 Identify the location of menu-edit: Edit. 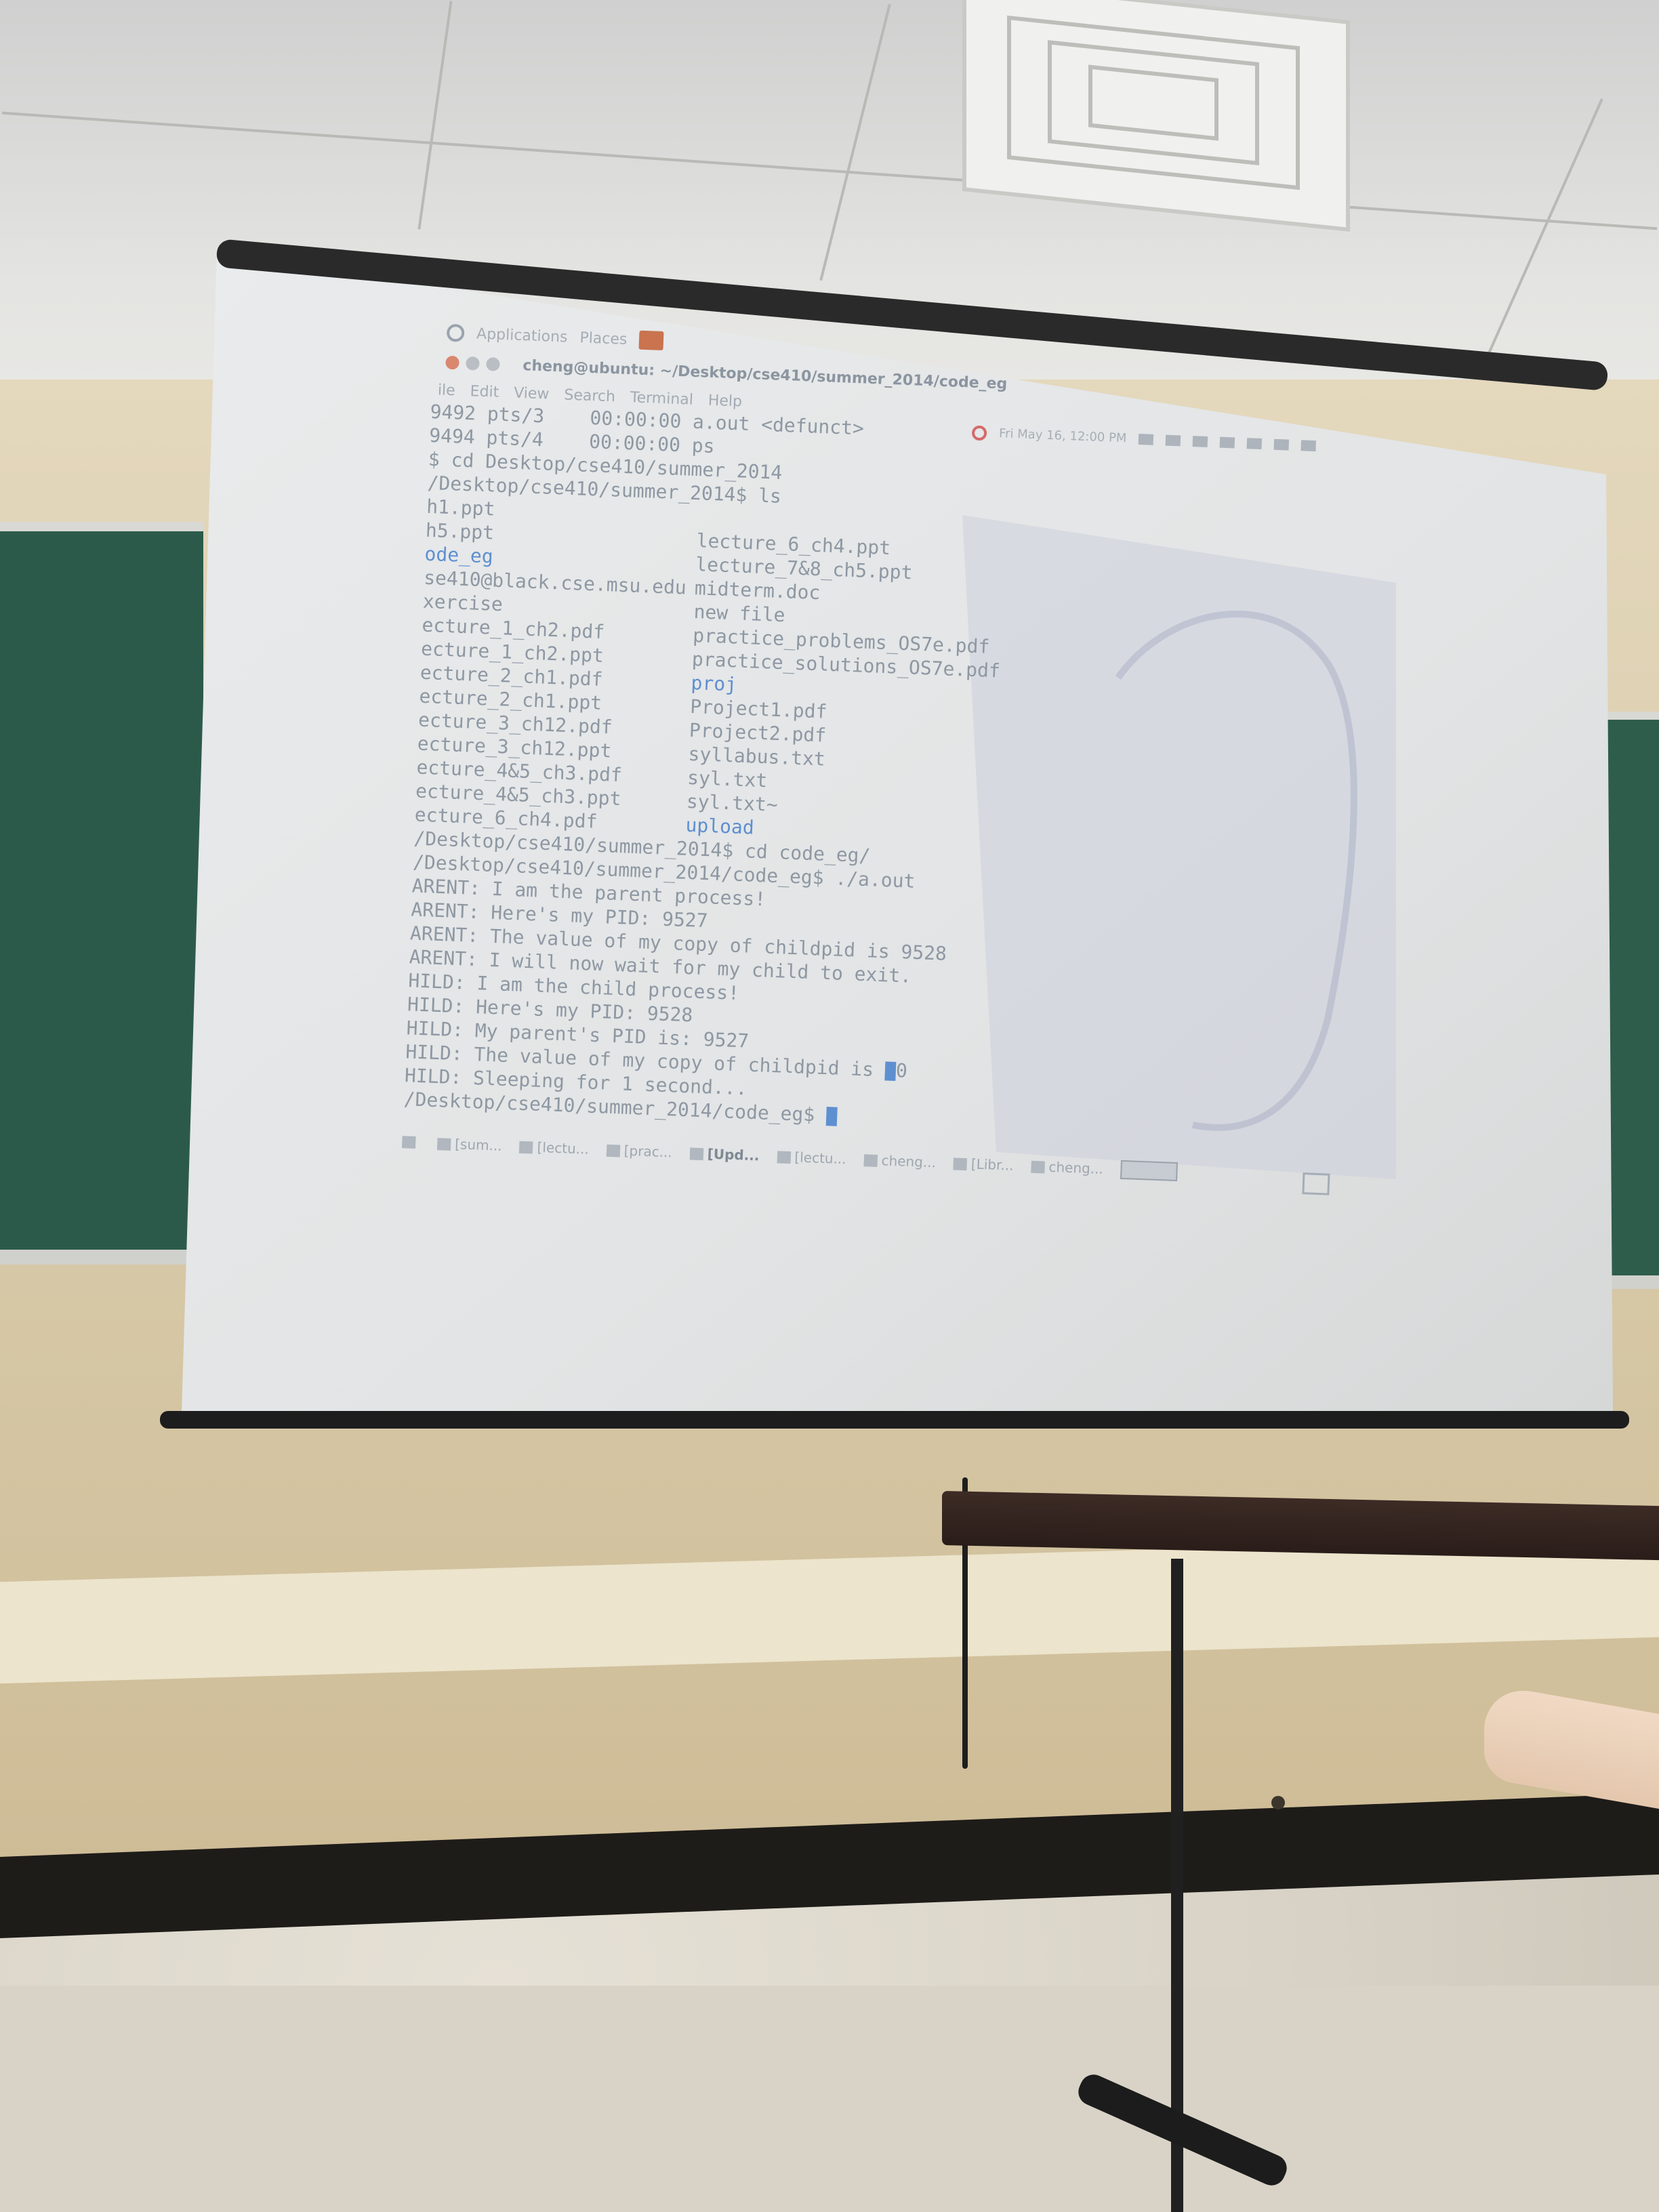
(485, 393).